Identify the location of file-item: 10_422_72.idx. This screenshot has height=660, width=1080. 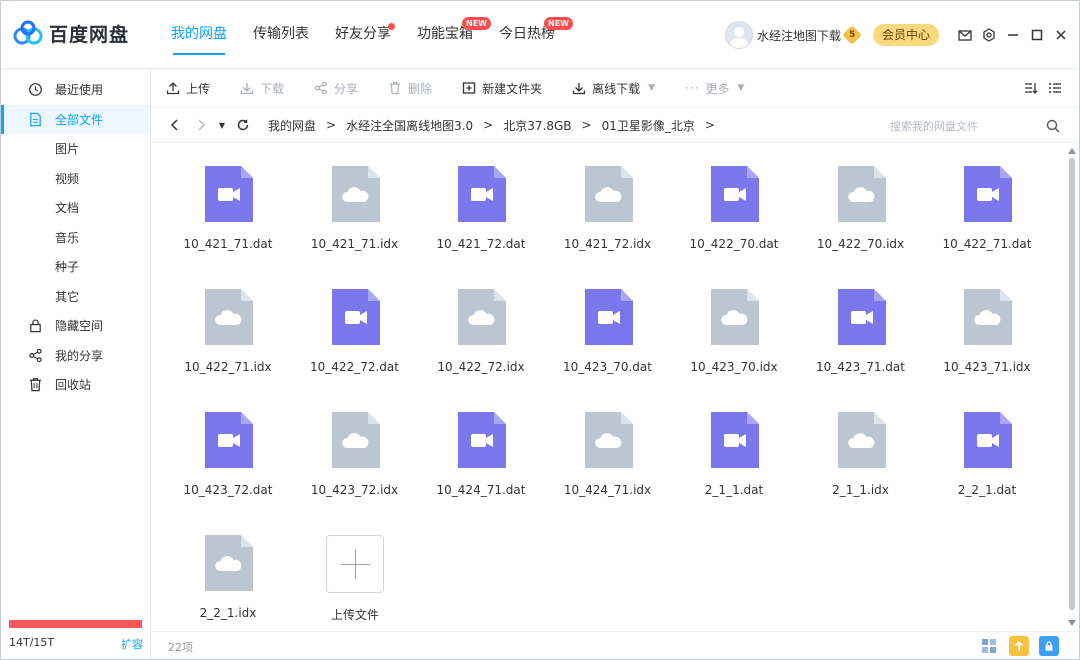
(481, 322).